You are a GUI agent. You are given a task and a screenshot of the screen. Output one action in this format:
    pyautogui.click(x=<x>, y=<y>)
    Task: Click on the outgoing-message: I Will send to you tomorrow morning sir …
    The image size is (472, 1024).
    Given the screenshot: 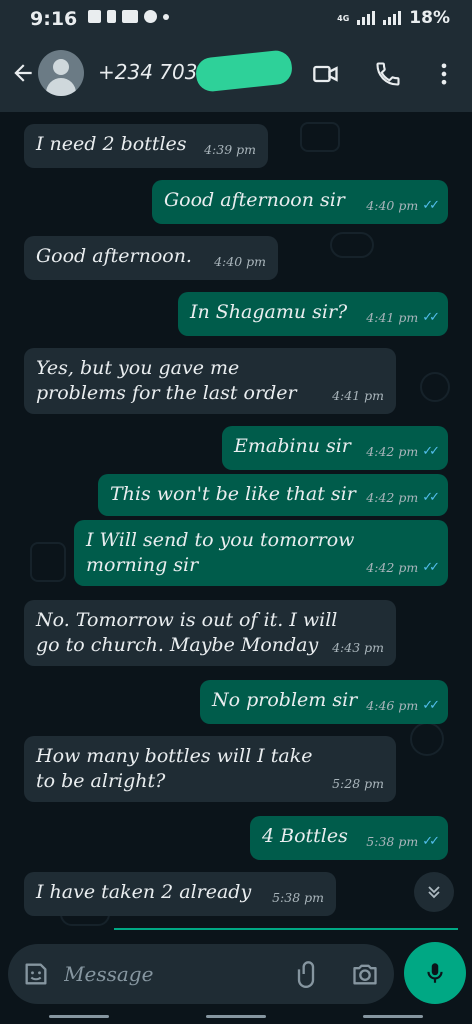 What is the action you would take?
    pyautogui.click(x=261, y=553)
    